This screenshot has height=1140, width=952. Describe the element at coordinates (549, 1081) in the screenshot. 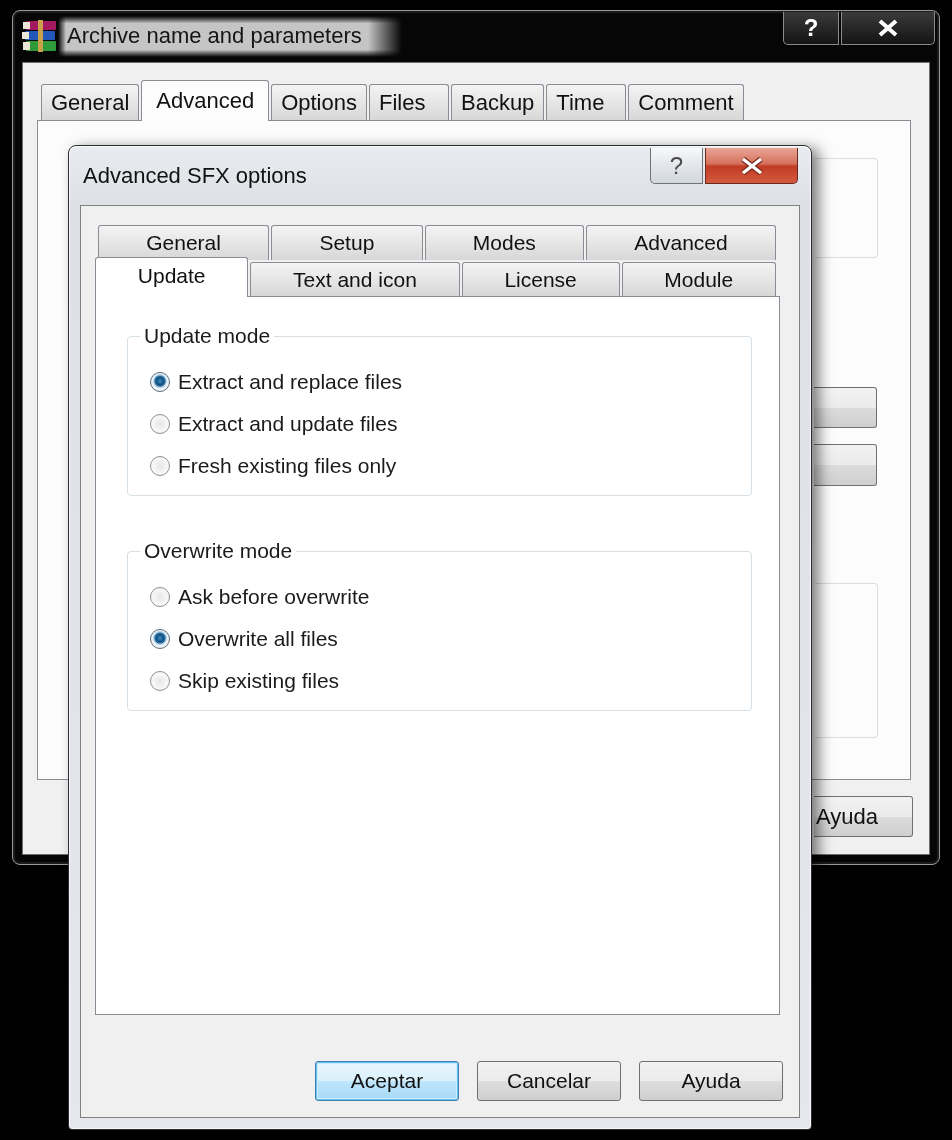

I see `dialog-button: Cancelar` at that location.